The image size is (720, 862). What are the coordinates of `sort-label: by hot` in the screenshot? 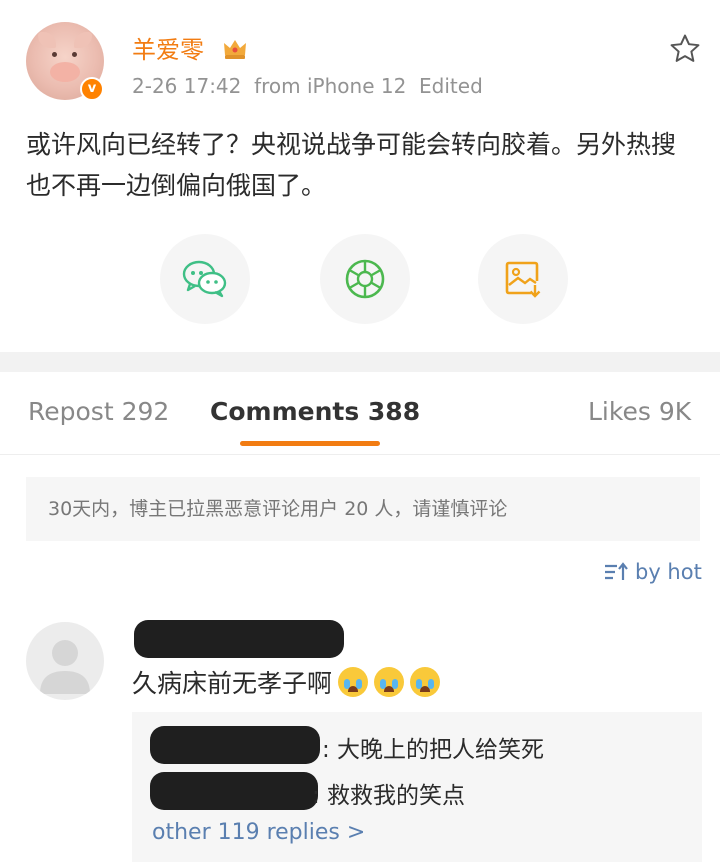 It's located at (668, 572).